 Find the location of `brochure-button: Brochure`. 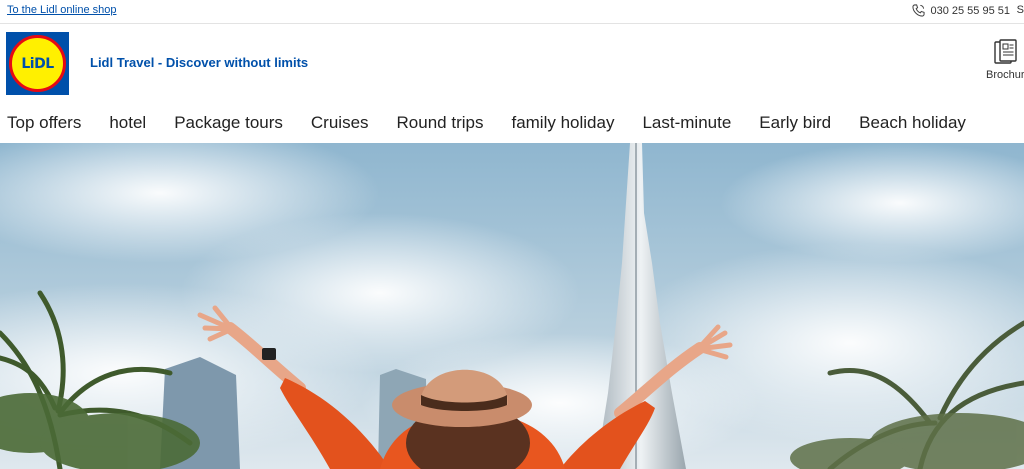

brochure-button: Brochure is located at coordinates (1004, 62).